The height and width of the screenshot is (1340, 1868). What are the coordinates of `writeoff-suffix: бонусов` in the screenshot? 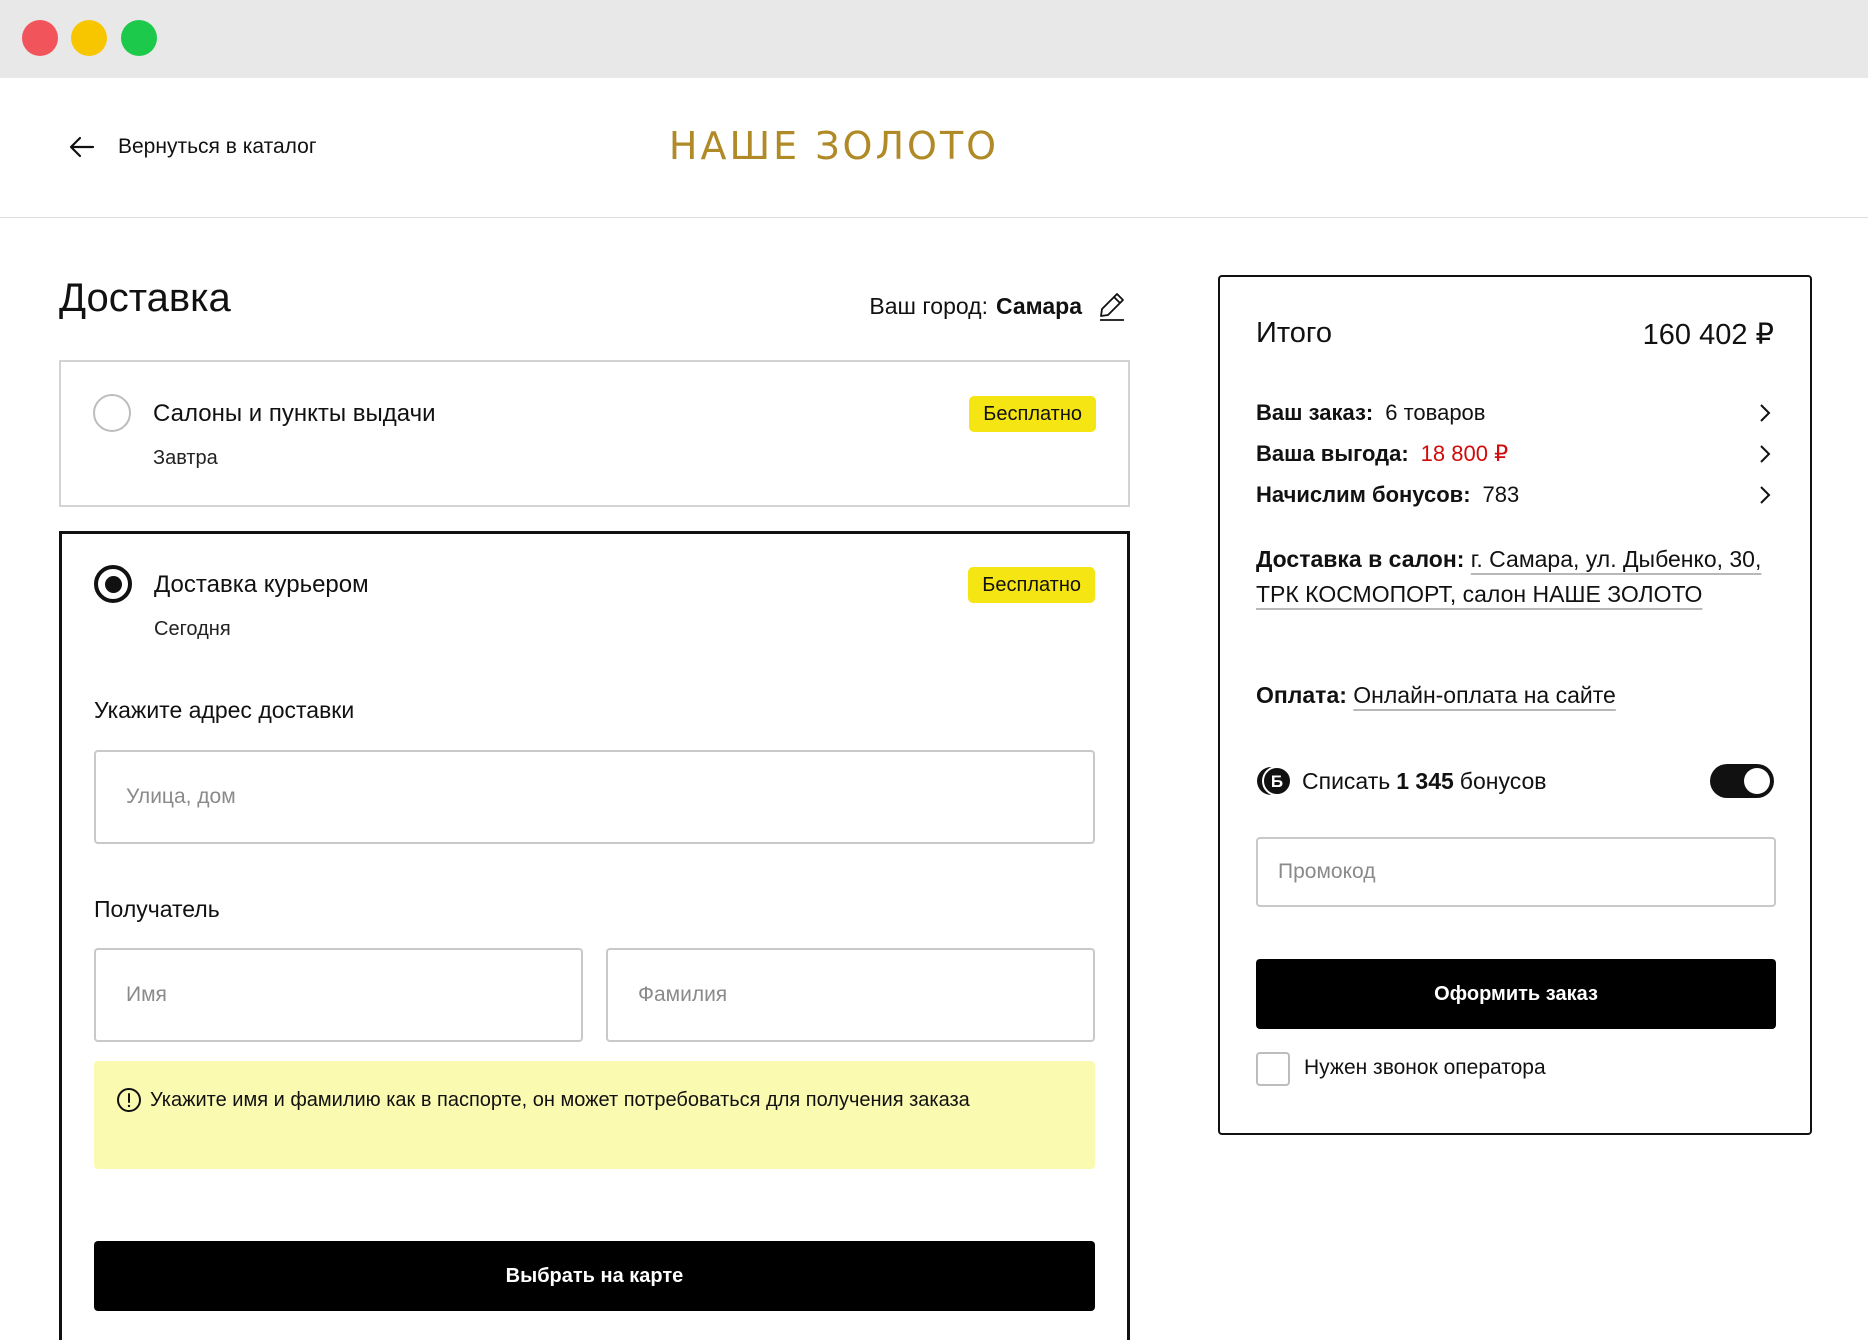 It's located at (1503, 780).